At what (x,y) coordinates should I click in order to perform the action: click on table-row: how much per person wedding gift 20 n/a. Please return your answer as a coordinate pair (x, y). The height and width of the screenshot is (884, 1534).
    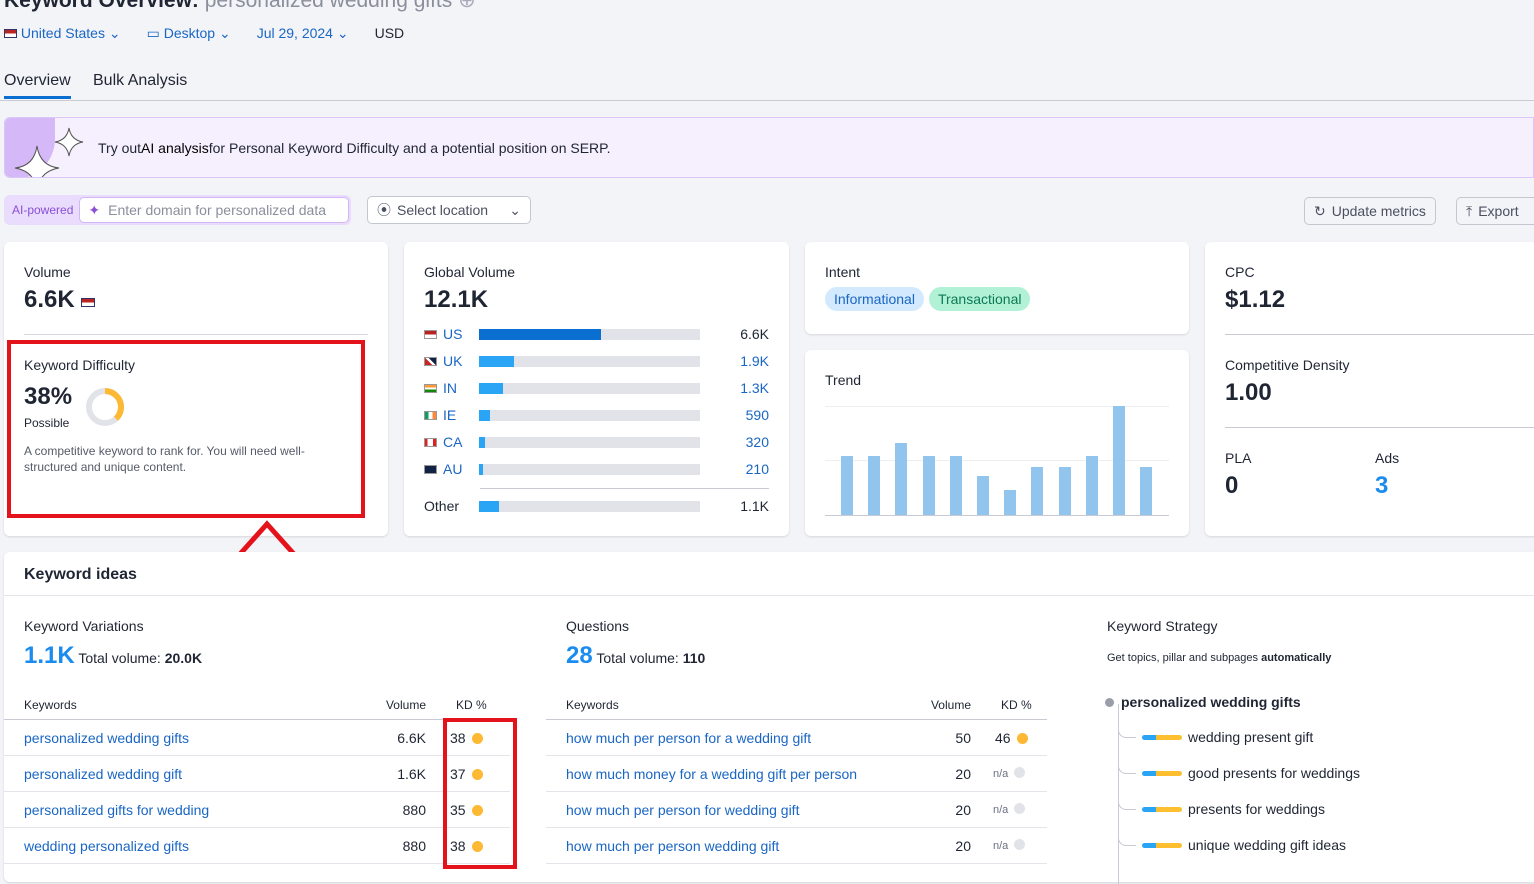
    Looking at the image, I should click on (796, 846).